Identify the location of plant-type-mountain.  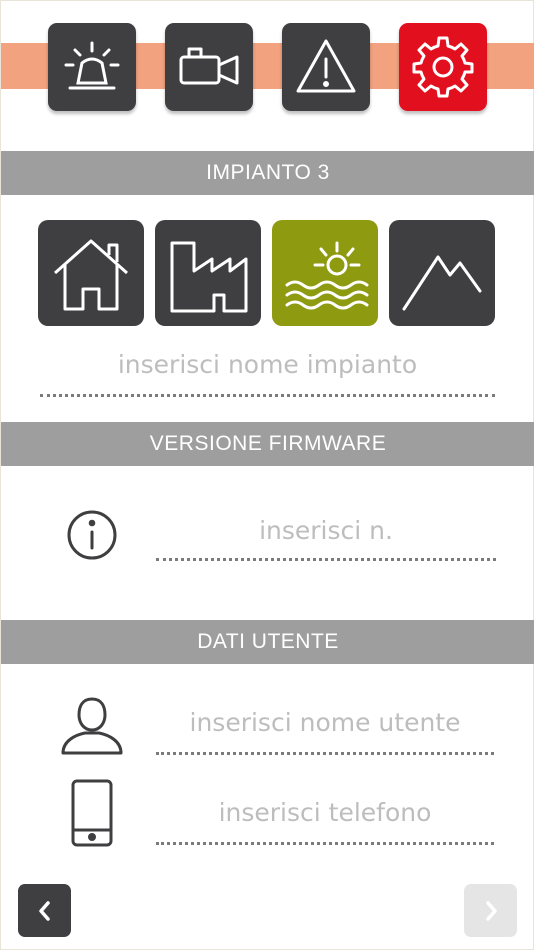
(442, 273).